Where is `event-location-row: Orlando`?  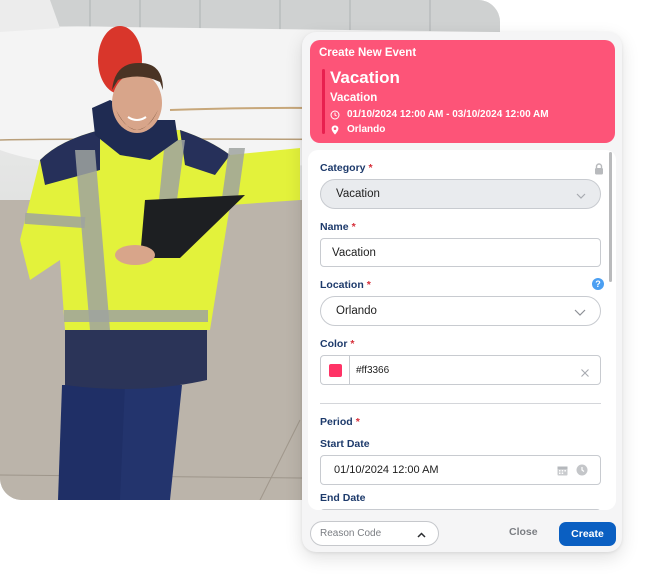
event-location-row: Orlando is located at coordinates (357, 129).